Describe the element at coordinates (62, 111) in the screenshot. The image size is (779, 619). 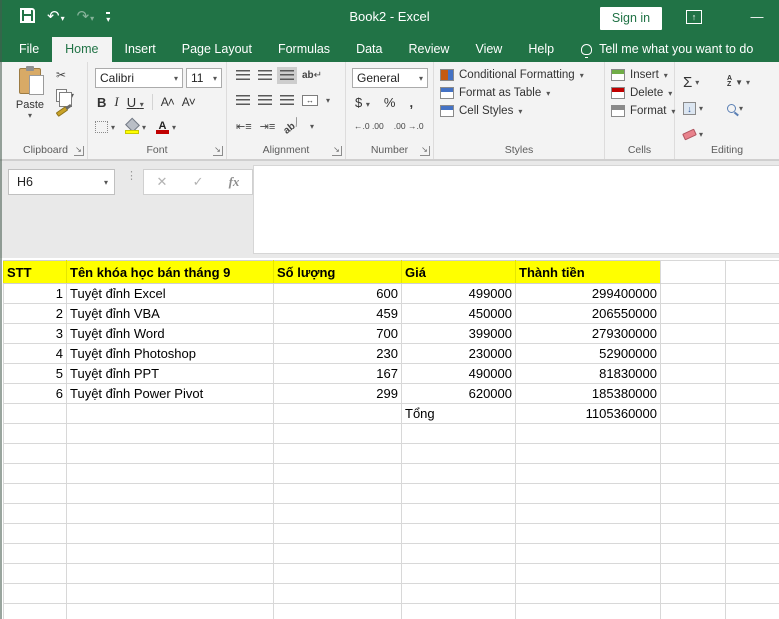
I see `format-painter-icon` at that location.